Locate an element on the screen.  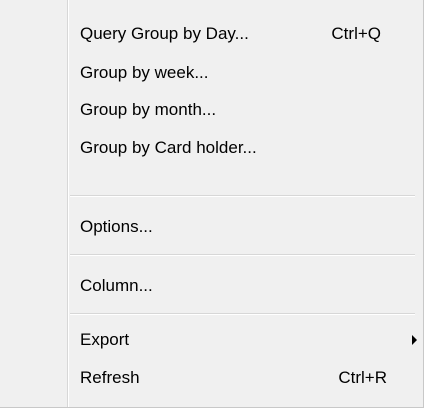
menu-item-refresh: Refresh Ctrl+R is located at coordinates (208, 378).